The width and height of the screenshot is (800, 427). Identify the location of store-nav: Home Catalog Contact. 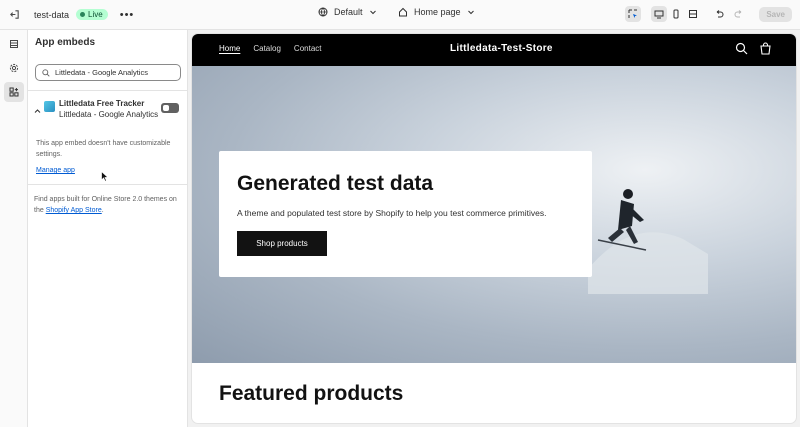
(270, 48).